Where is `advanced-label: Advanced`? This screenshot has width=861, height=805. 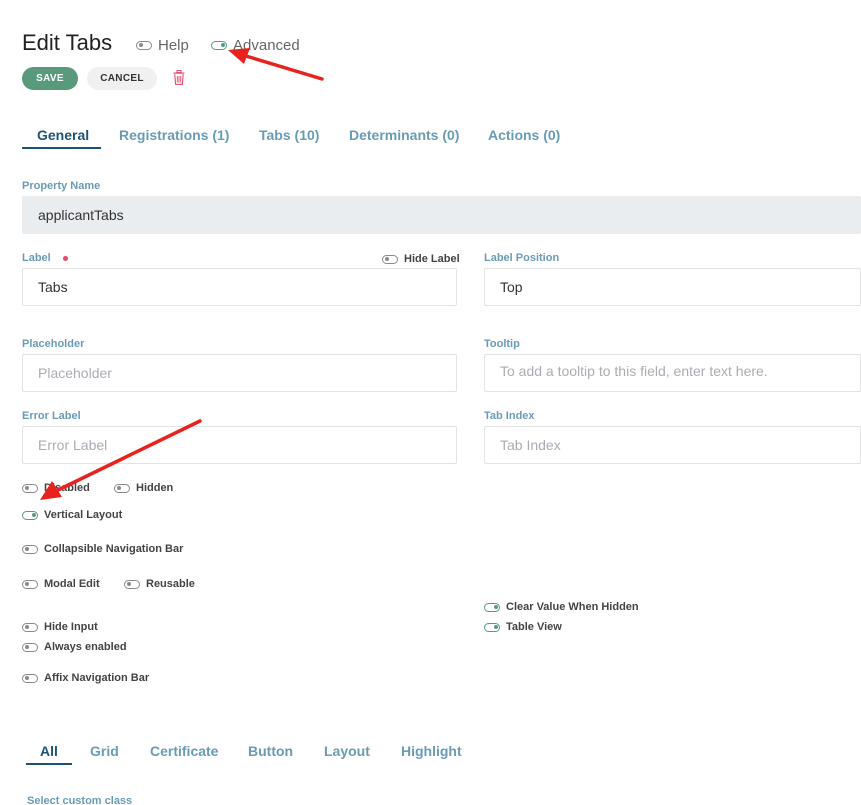 advanced-label: Advanced is located at coordinates (266, 45).